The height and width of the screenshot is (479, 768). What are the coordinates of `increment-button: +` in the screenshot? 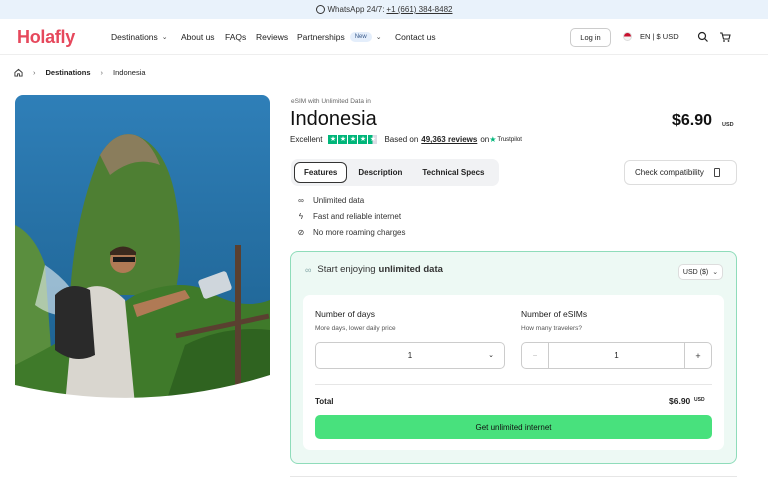 It's located at (697, 355).